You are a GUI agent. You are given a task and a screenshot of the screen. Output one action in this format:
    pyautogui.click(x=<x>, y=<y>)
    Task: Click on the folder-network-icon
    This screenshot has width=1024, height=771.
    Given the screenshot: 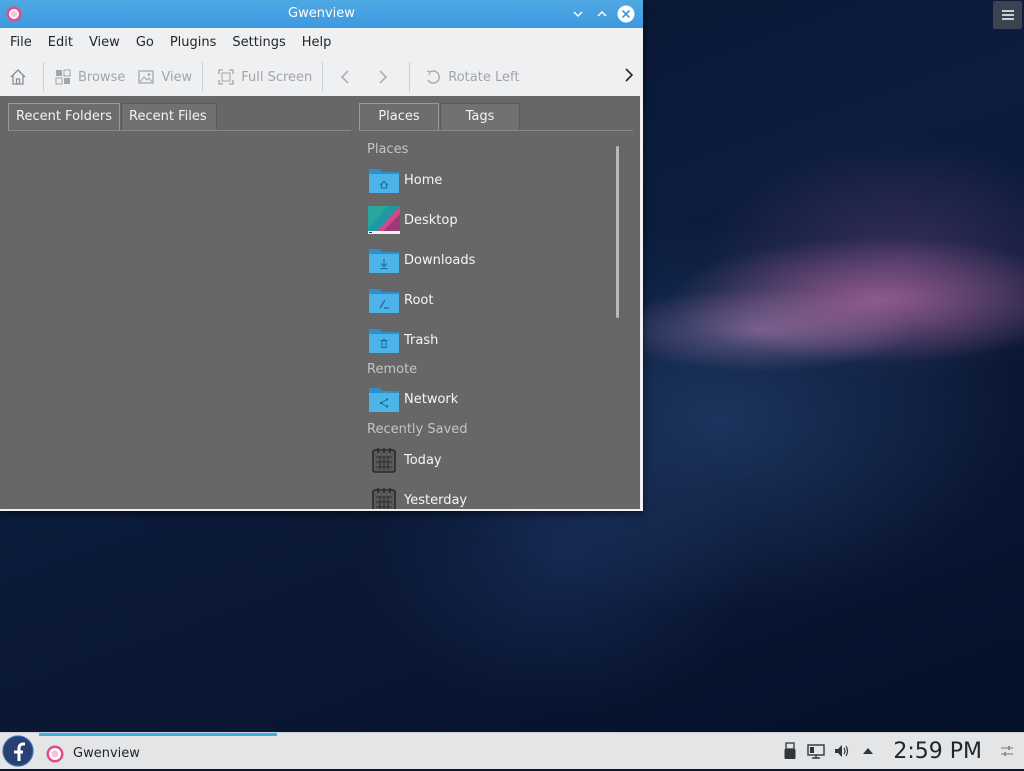 What is the action you would take?
    pyautogui.click(x=384, y=400)
    